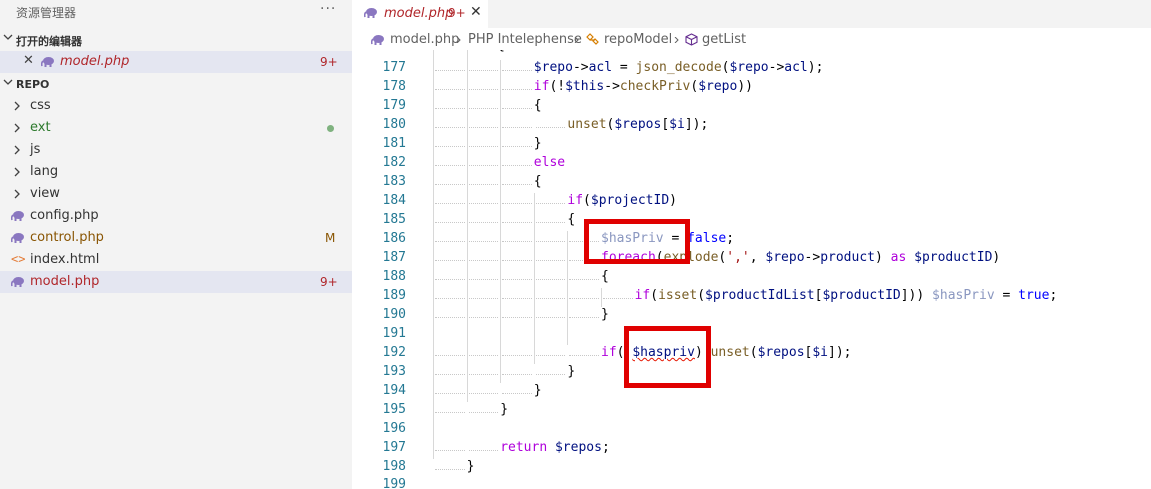 The width and height of the screenshot is (1151, 489). What do you see at coordinates (738, 257) in the screenshot?
I see `code-token: ','` at bounding box center [738, 257].